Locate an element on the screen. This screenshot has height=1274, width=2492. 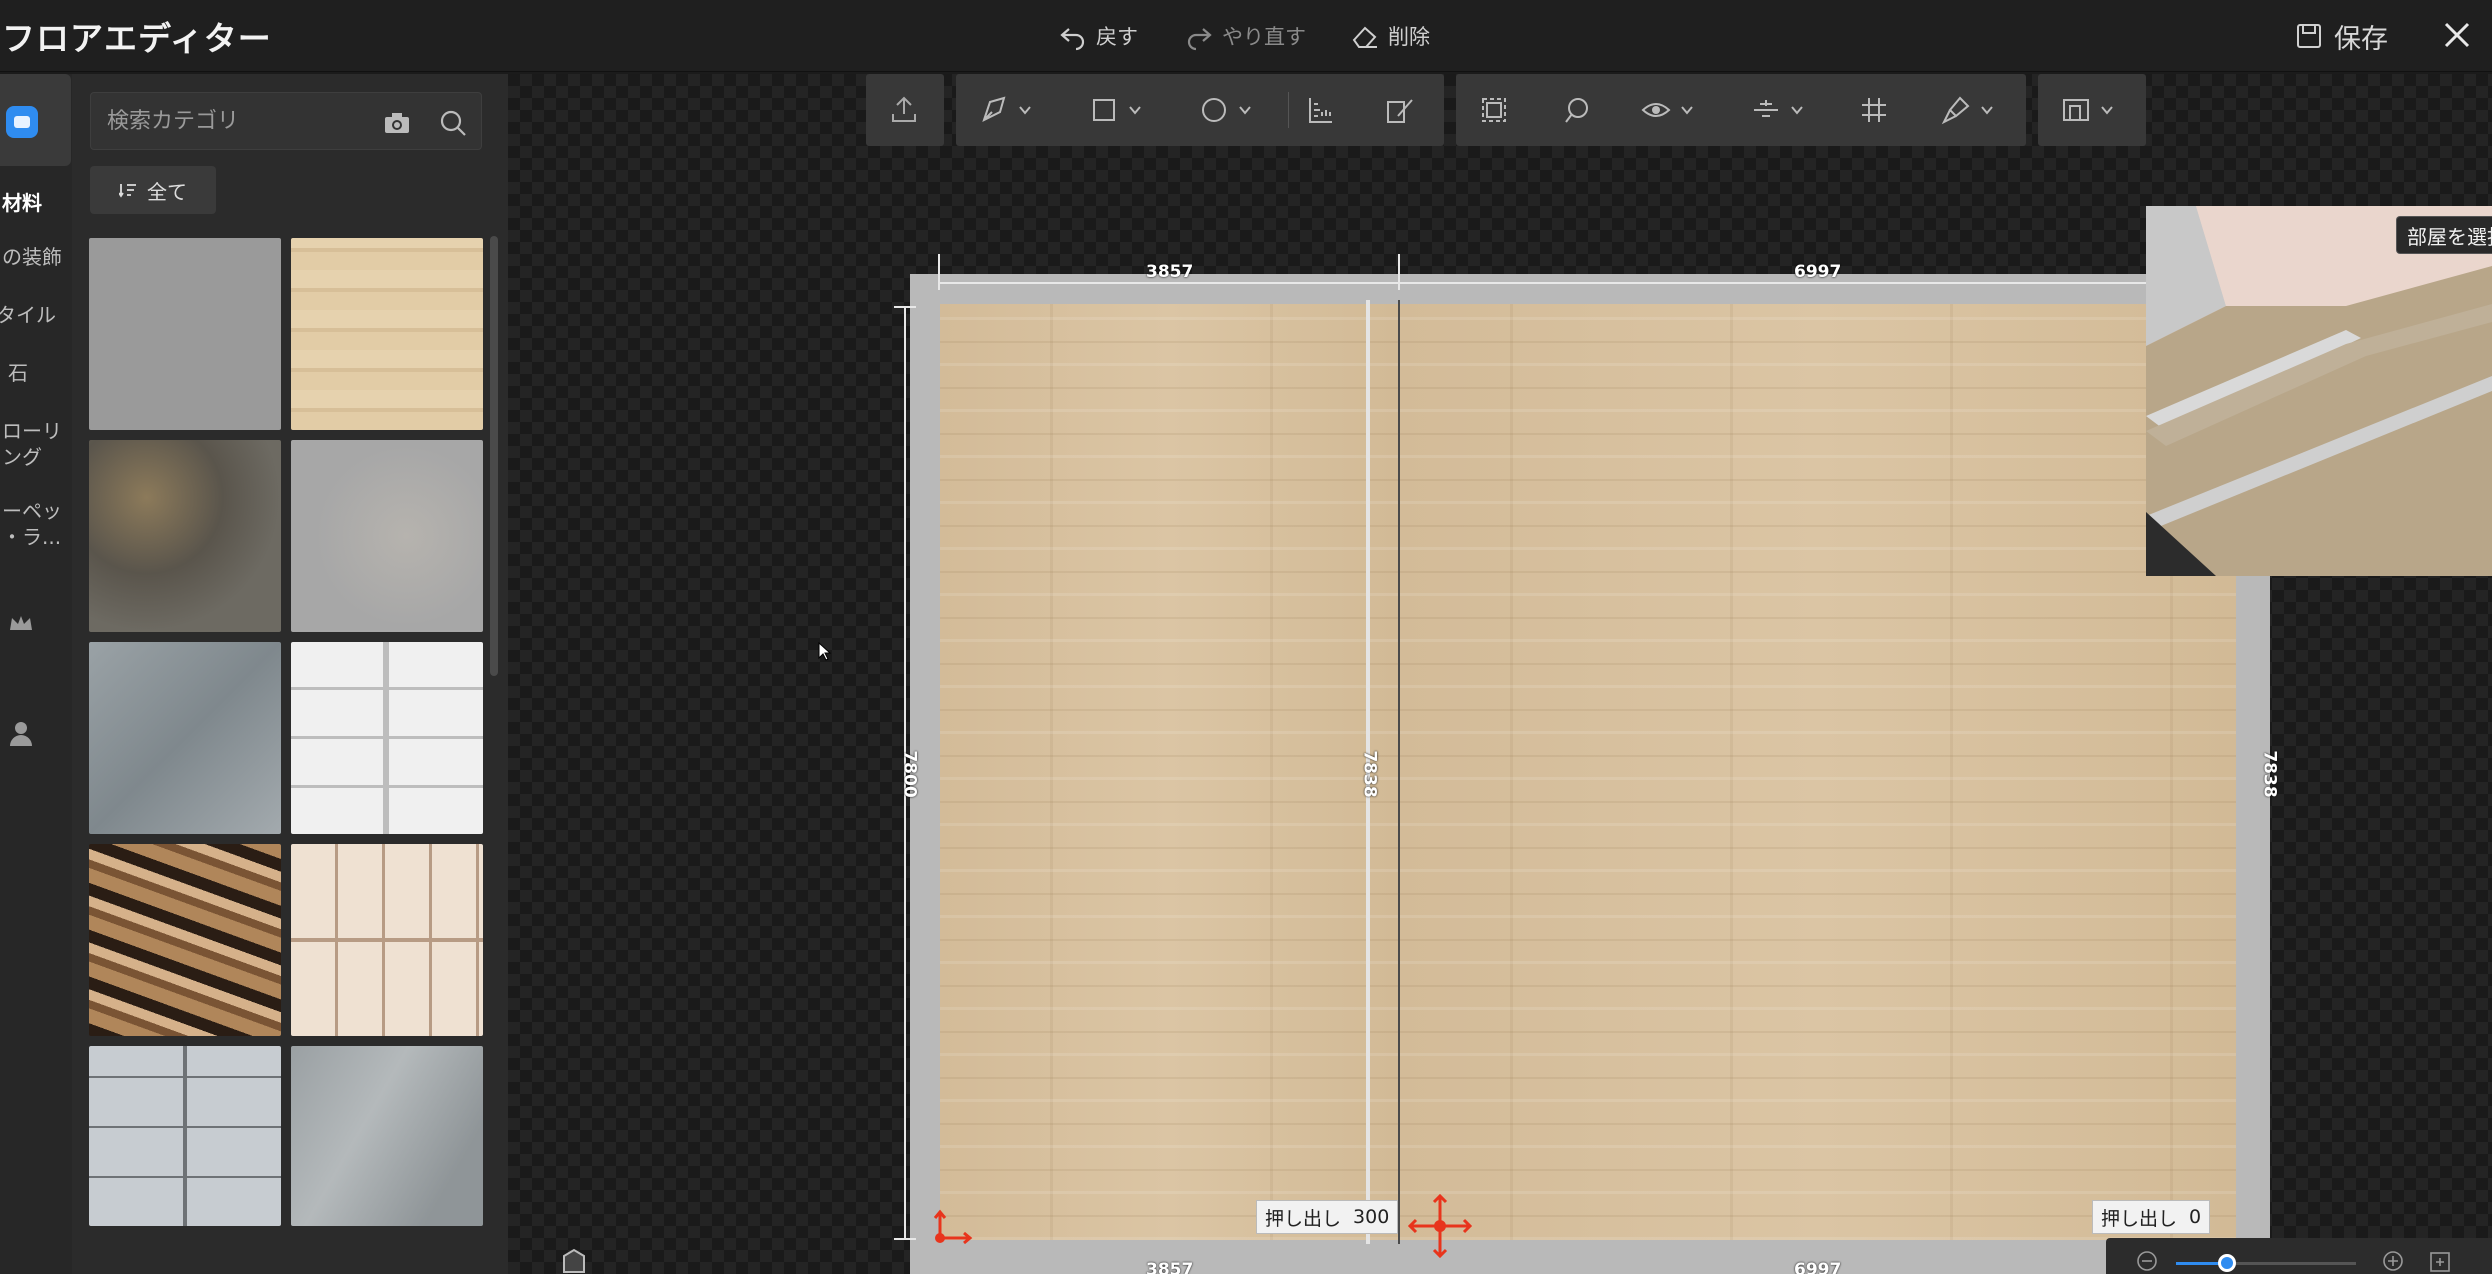
top-bar: フロアエディター 戻す やり直す 削除 保存 is located at coordinates (1246, 36).